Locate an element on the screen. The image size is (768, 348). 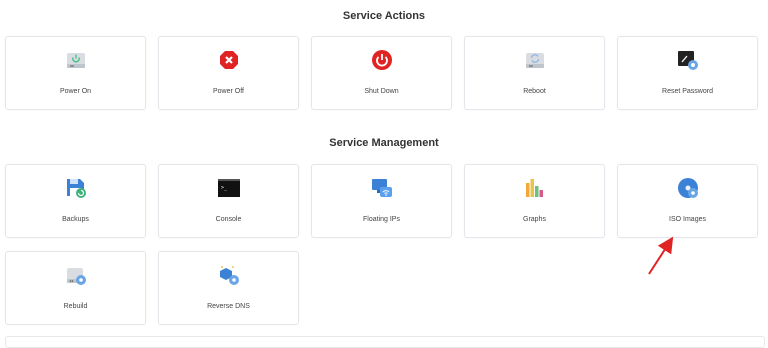
graphs-icon is located at coordinates (534, 188).